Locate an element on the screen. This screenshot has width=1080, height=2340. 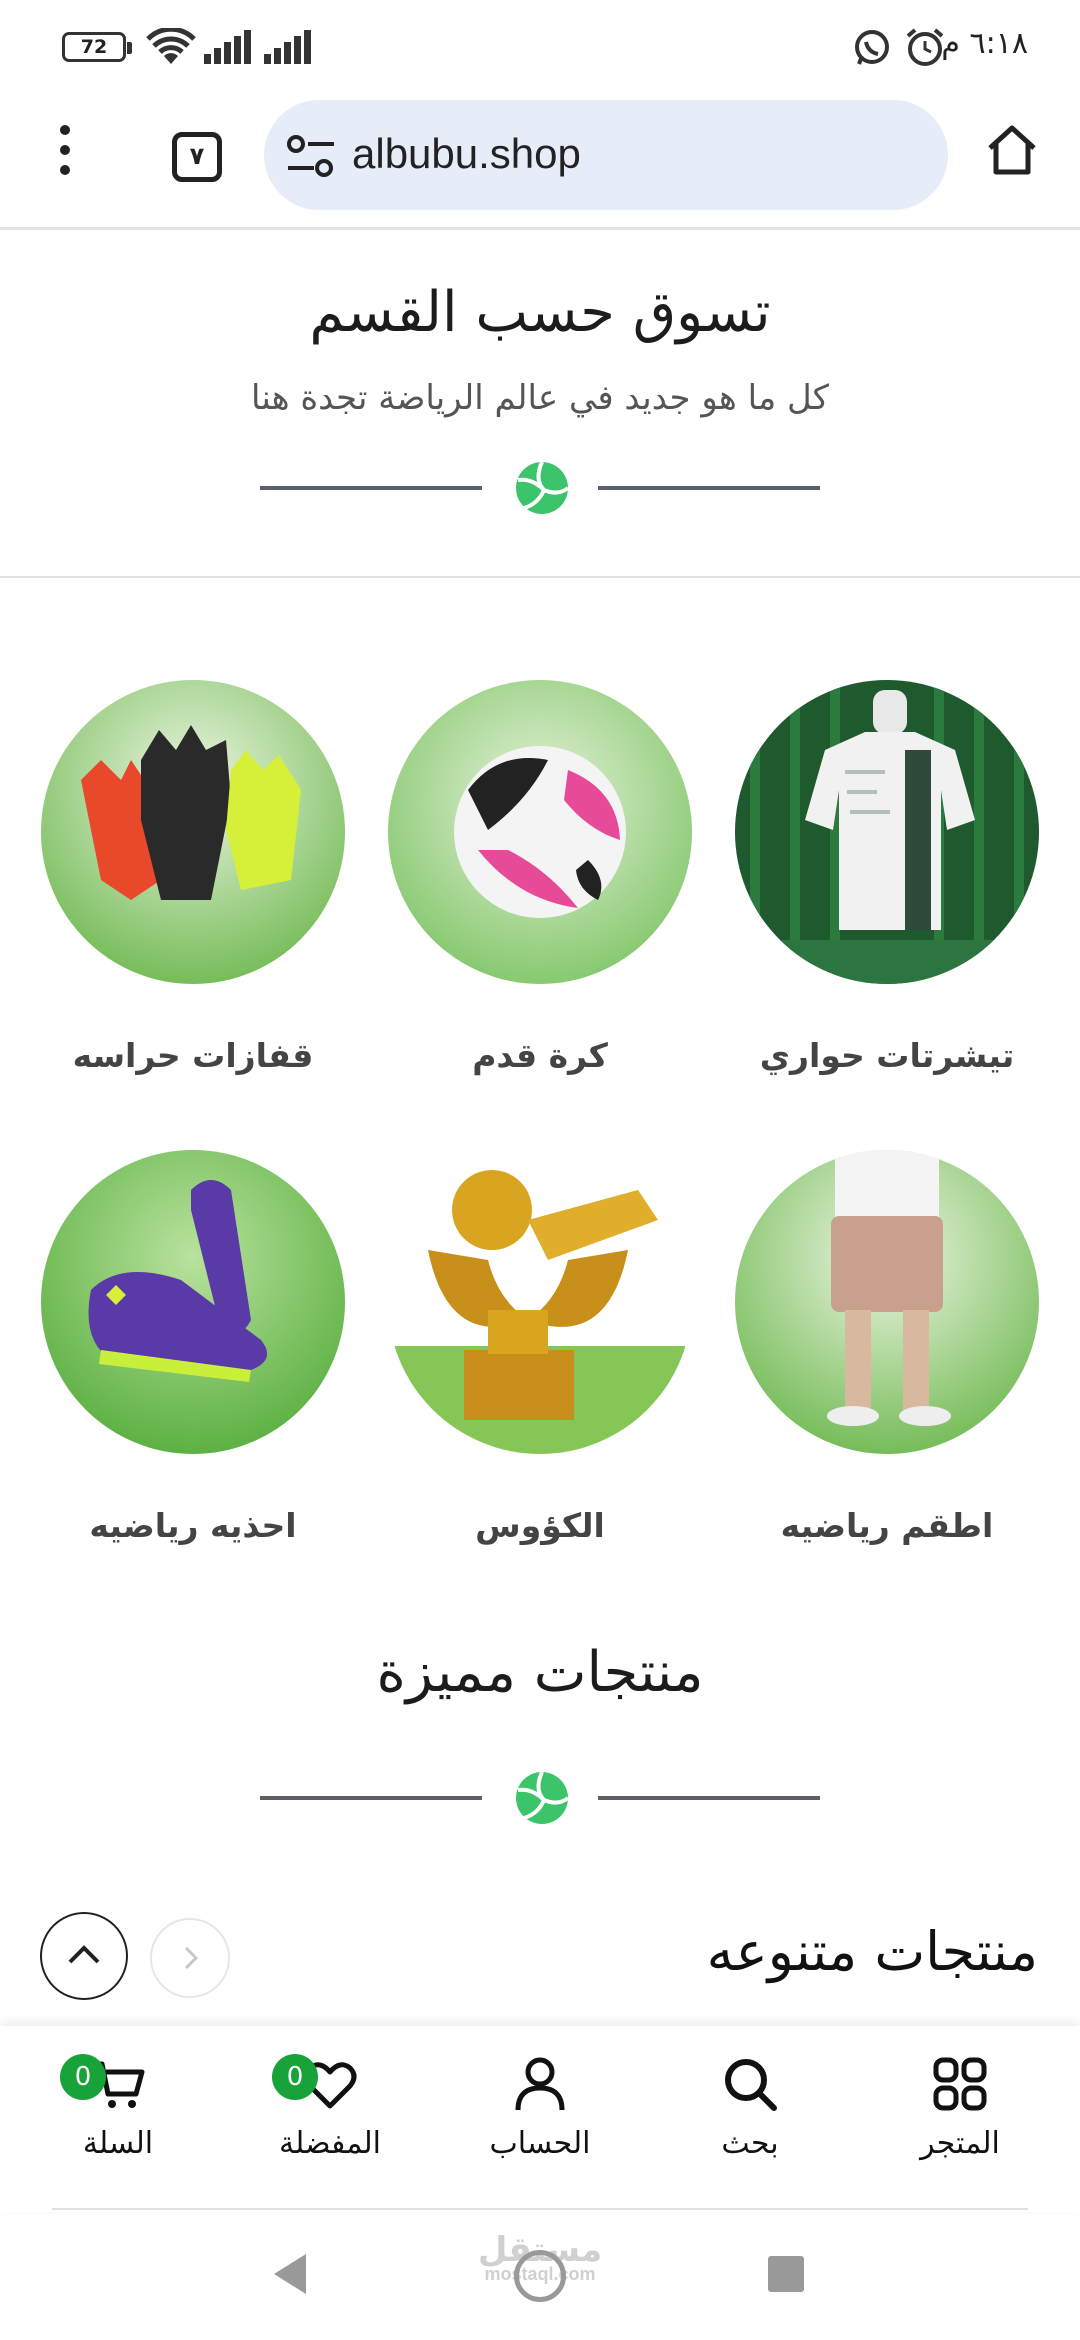
browser-toolbar: ٧ albubu.shop is located at coordinates (540, 160).